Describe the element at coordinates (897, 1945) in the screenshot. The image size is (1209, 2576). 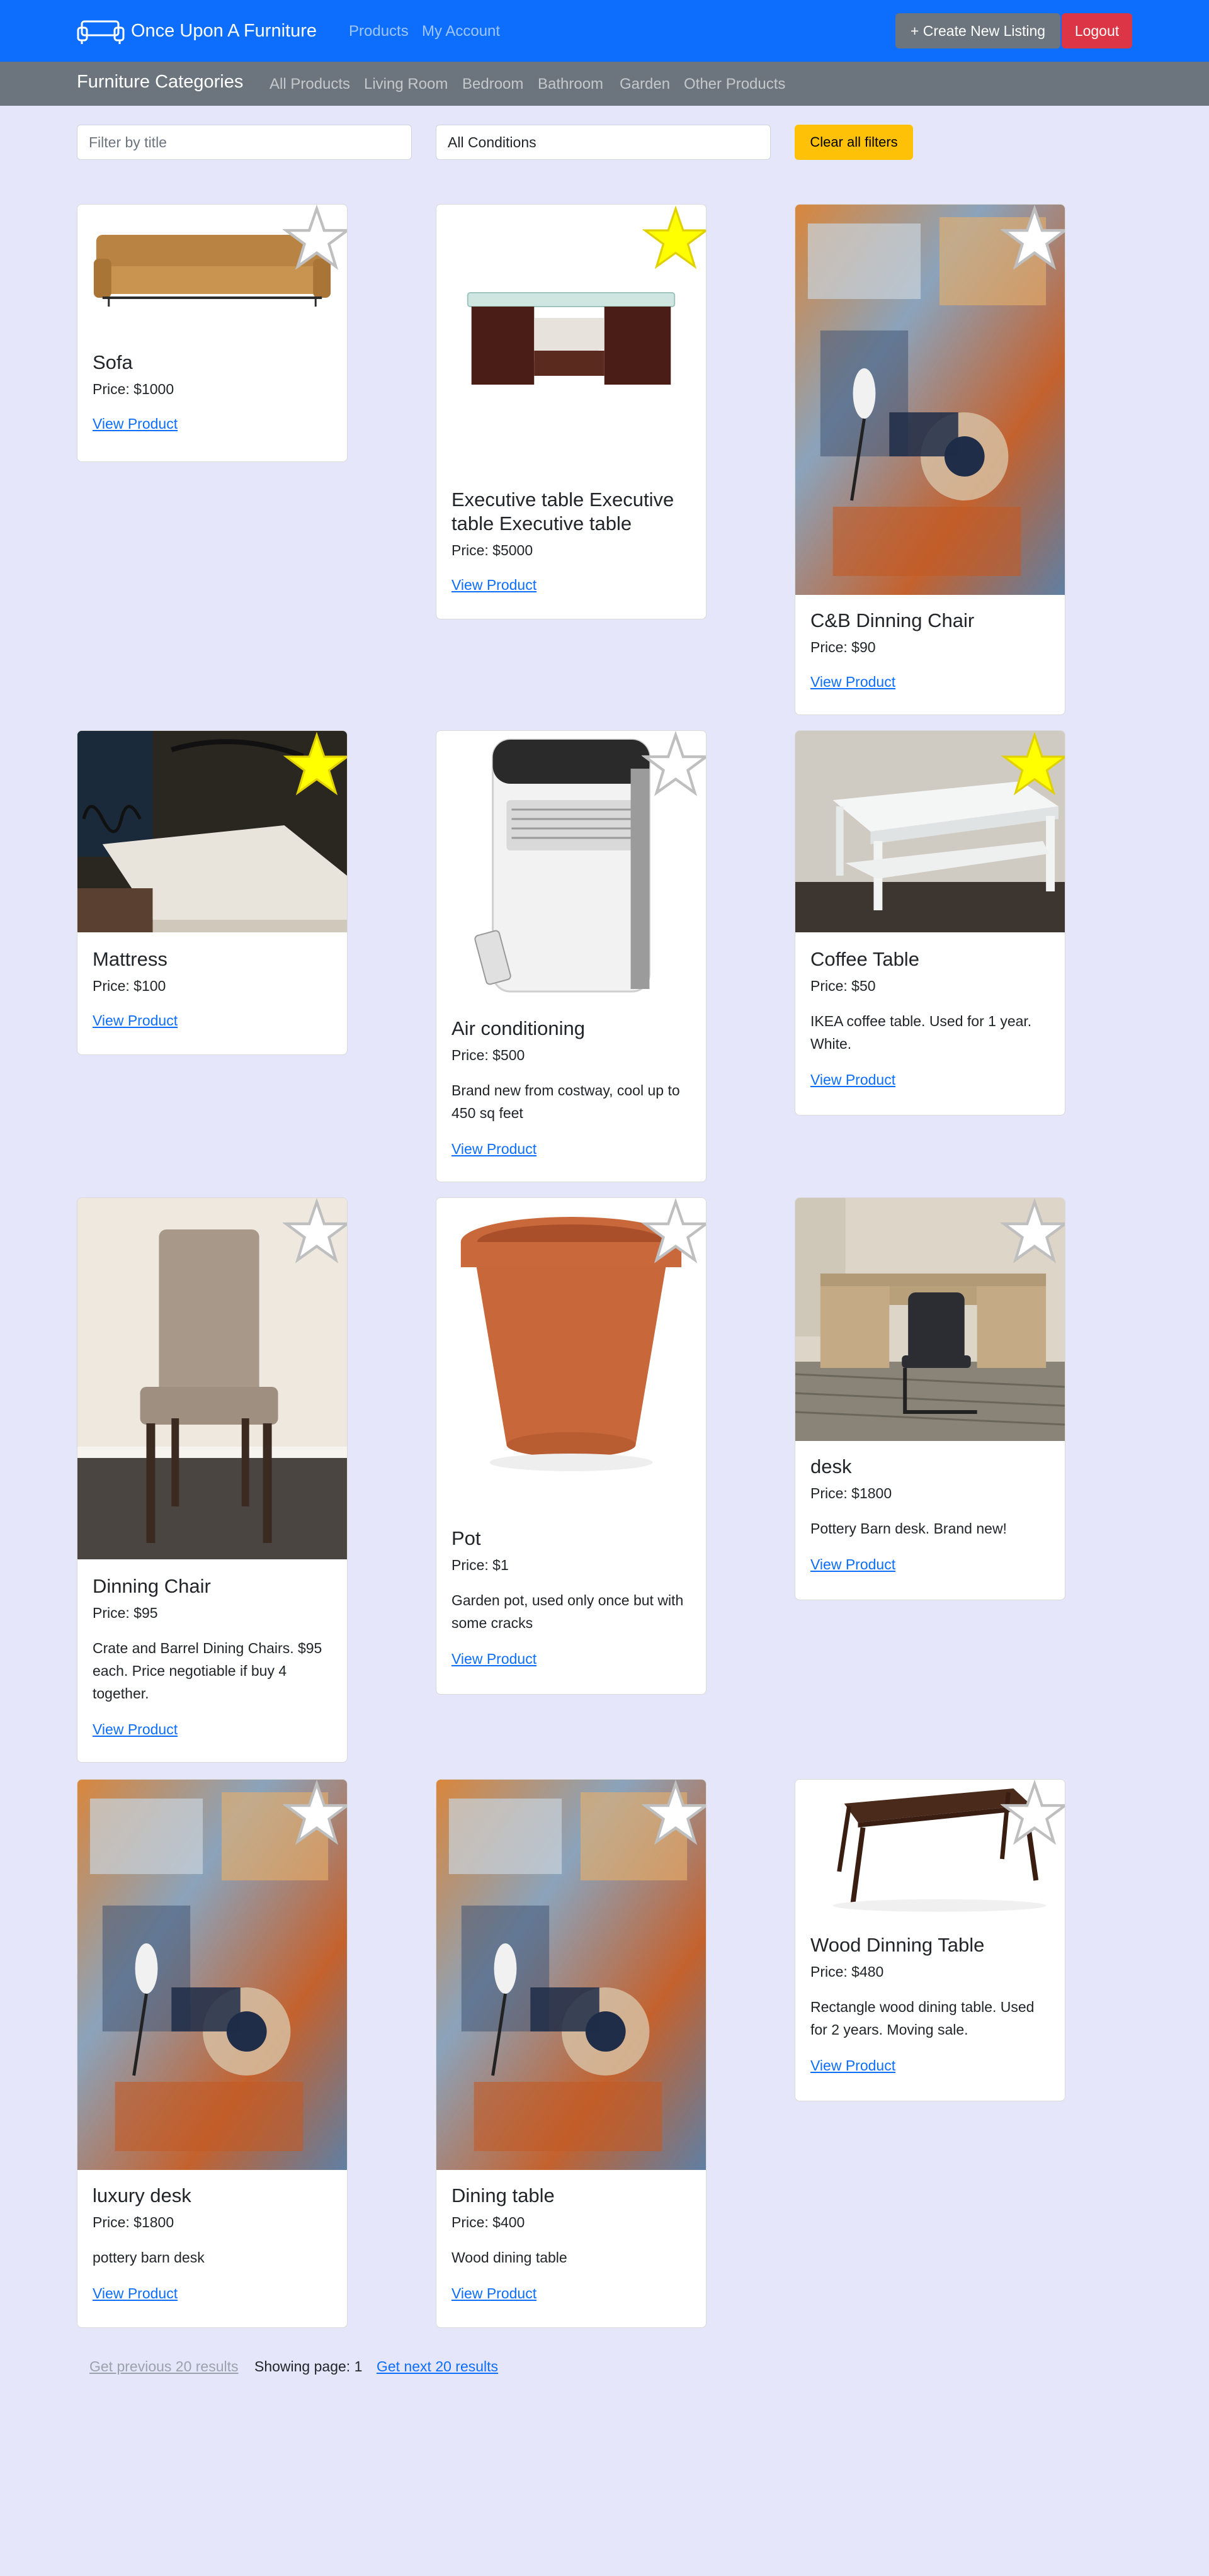
I see `product-title: Wood Dinning Table` at that location.